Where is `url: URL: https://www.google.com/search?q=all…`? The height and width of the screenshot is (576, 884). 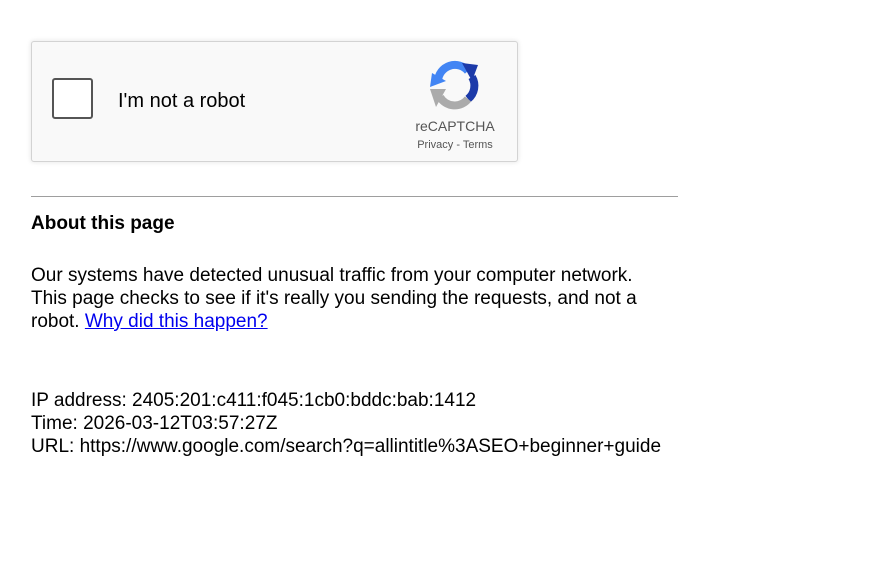
url: URL: https://www.google.com/search?q=all… is located at coordinates (346, 446).